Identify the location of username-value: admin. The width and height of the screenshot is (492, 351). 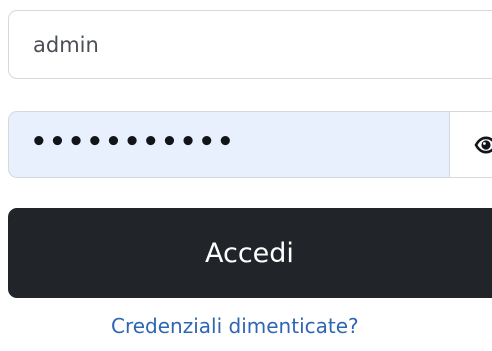
(66, 44).